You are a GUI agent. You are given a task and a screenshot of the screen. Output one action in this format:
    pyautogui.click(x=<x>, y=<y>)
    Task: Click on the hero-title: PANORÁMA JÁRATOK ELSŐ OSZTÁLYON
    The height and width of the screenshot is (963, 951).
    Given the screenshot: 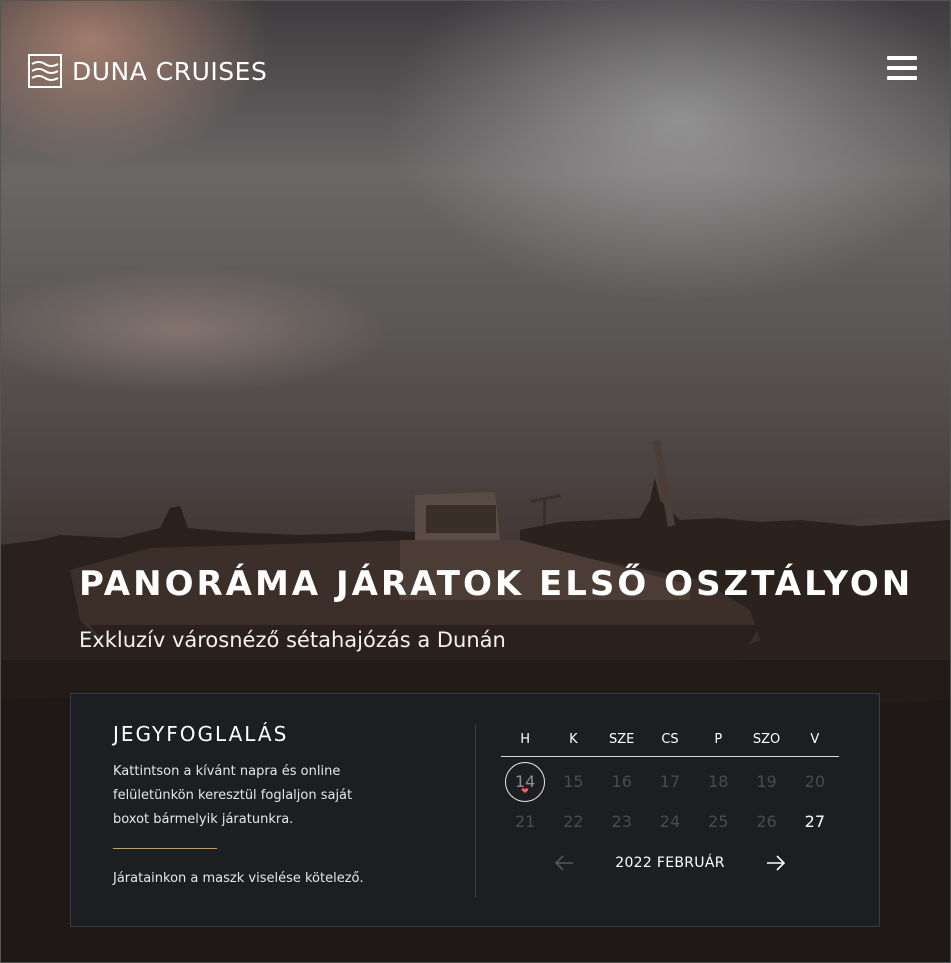 What is the action you would take?
    pyautogui.click(x=496, y=584)
    